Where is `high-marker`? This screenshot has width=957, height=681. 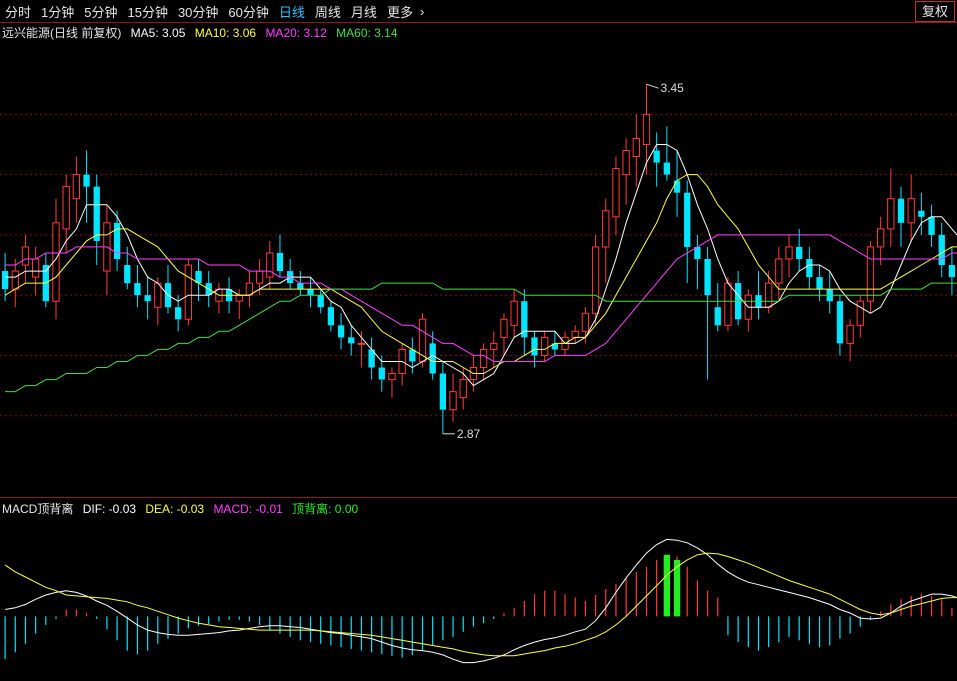
high-marker is located at coordinates (652, 86).